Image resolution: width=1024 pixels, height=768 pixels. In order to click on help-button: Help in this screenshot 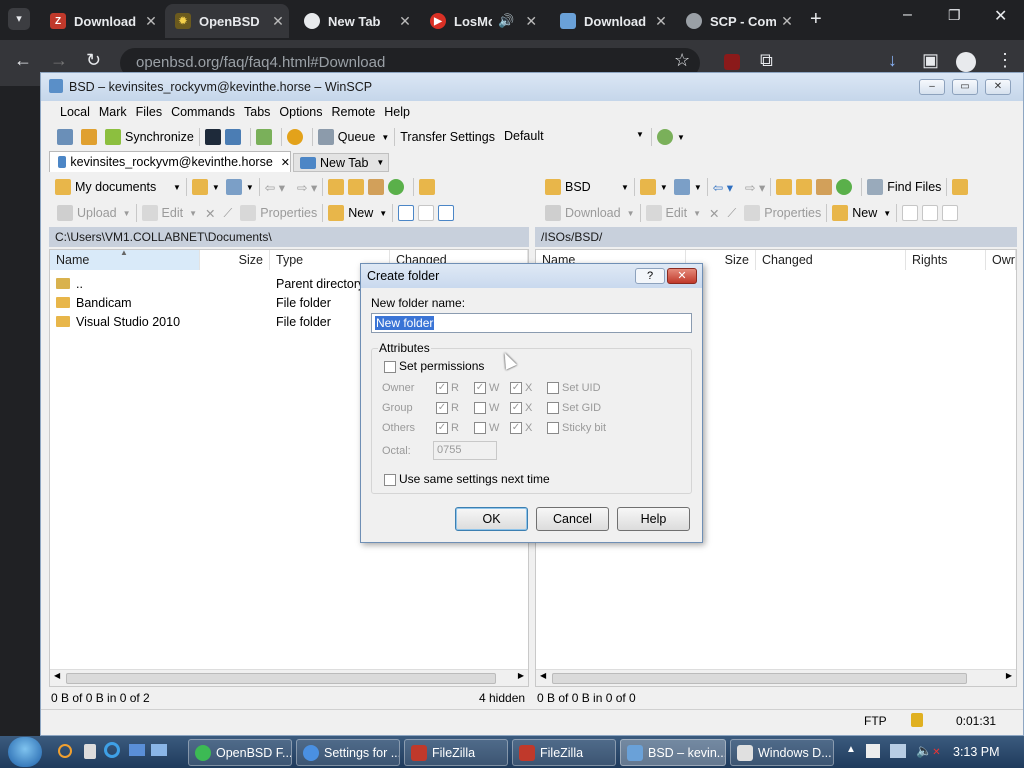, I will do `click(653, 519)`.